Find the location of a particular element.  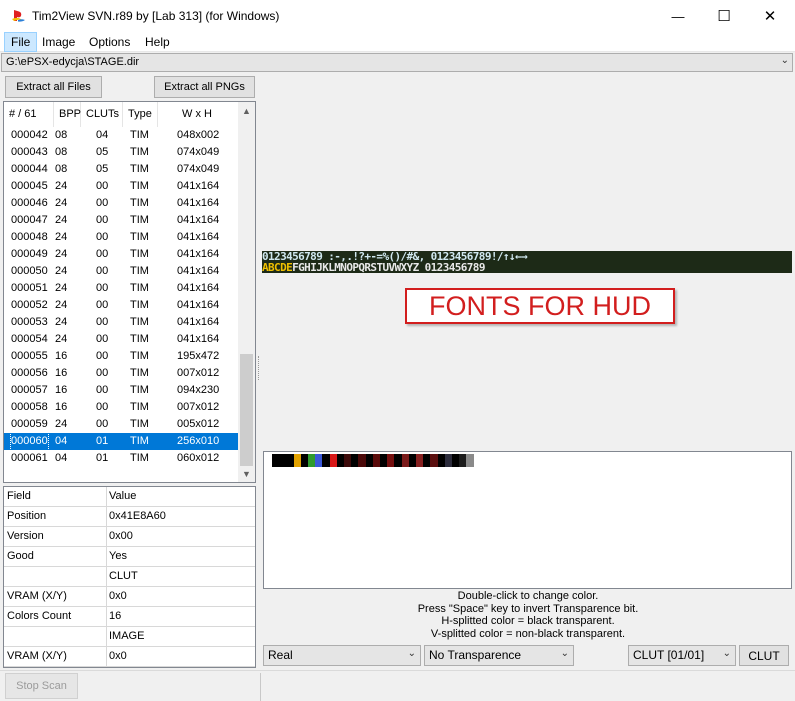

path-dropdown: G:\ePSX-edycja\STAGE.dir ⌄ is located at coordinates (397, 62).